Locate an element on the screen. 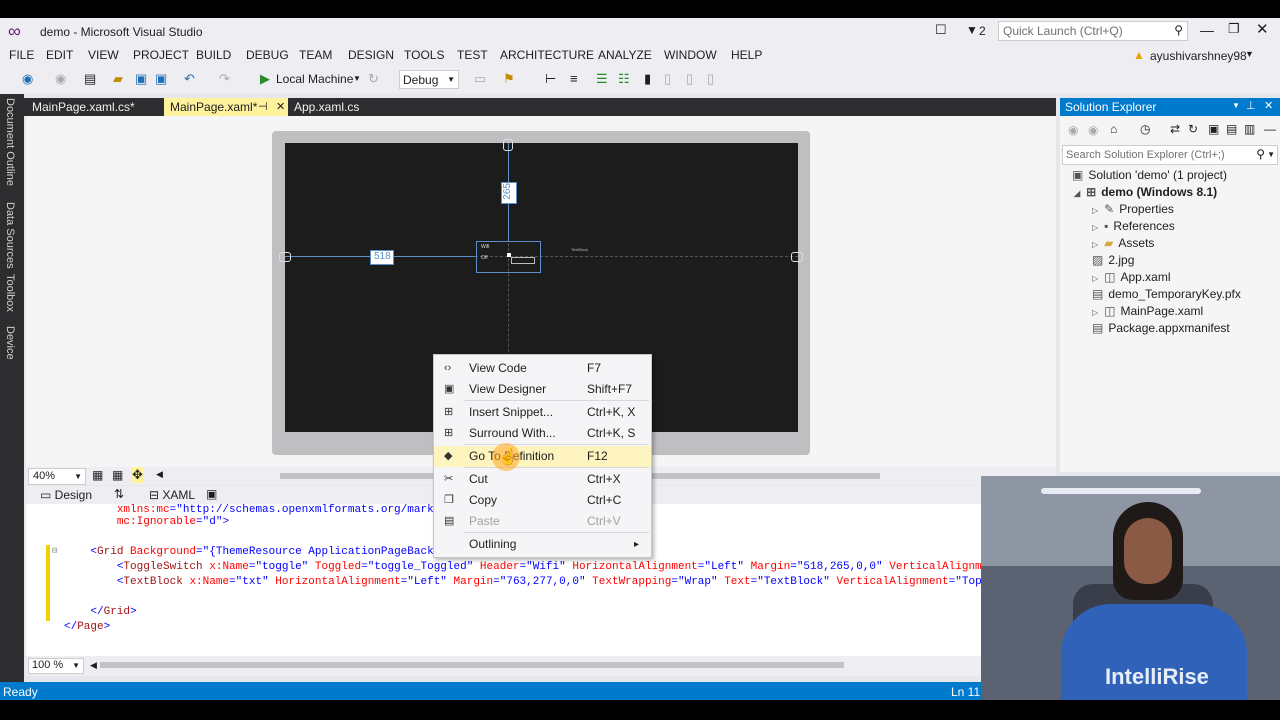 Image resolution: width=1280 pixels, height=720 pixels. menu-build: BUILD is located at coordinates (213, 55).